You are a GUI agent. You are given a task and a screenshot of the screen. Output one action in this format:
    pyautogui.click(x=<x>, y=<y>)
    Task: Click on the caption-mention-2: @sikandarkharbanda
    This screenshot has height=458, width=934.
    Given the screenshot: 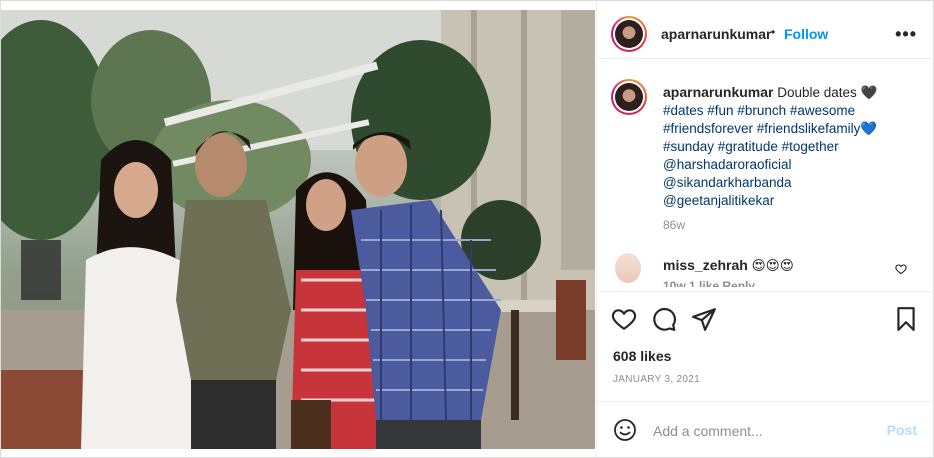 What is the action you would take?
    pyautogui.click(x=793, y=183)
    